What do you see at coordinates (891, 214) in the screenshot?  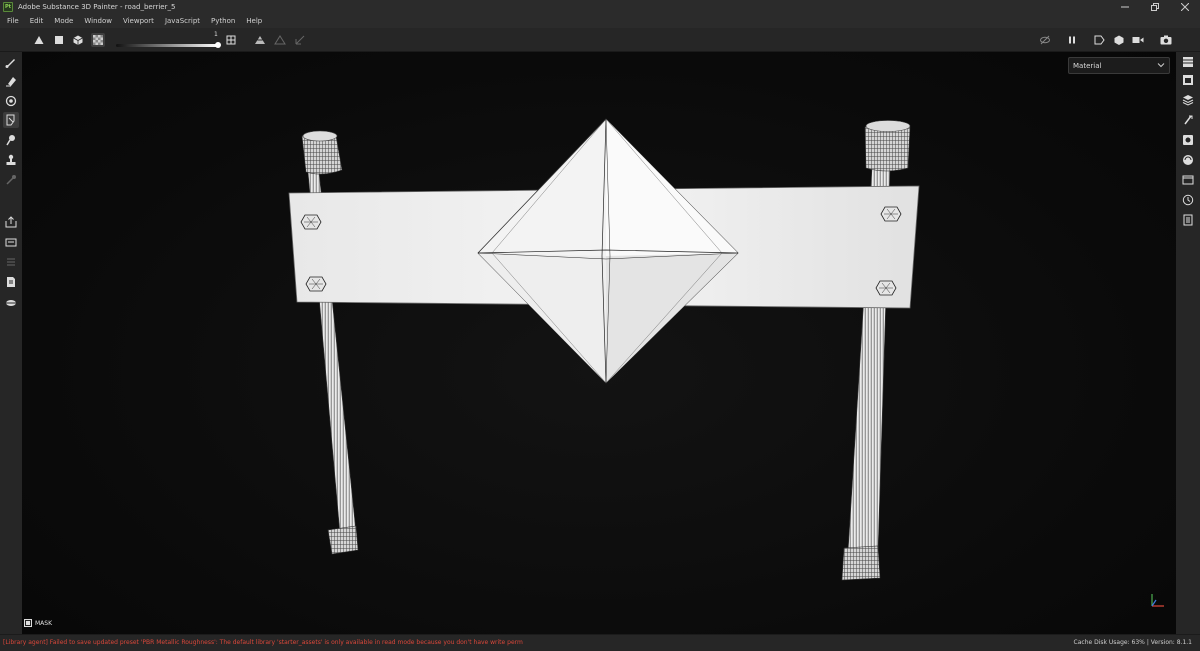 I see `bolt-top-right` at bounding box center [891, 214].